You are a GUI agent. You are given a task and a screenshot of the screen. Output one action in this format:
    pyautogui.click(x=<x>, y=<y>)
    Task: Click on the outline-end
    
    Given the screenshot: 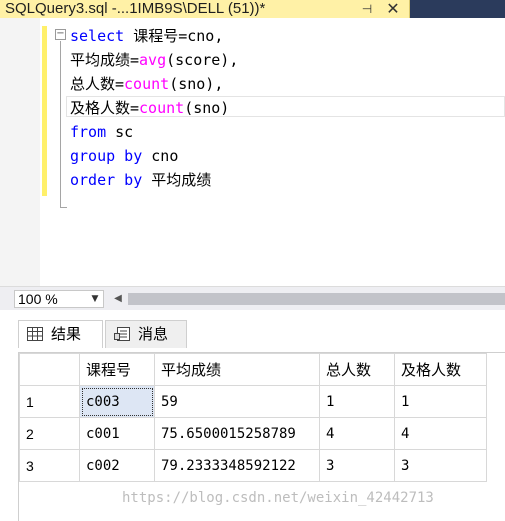 What is the action you would take?
    pyautogui.click(x=63, y=207)
    